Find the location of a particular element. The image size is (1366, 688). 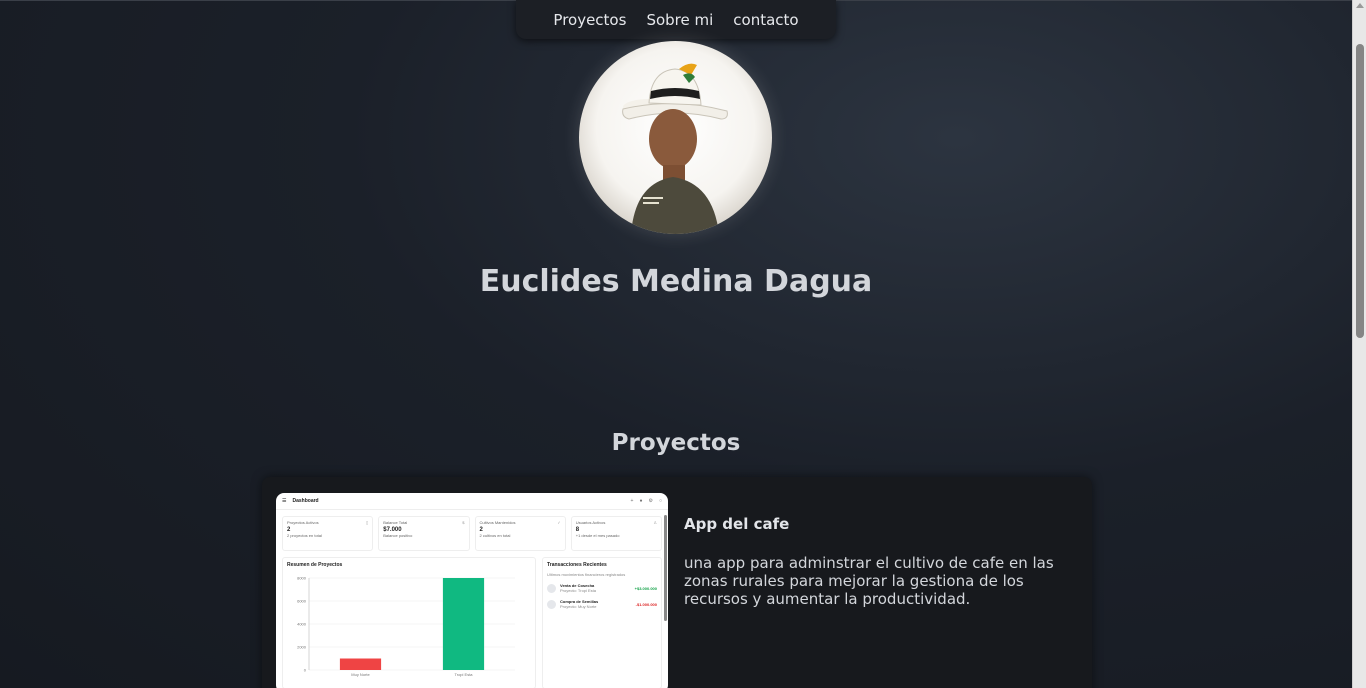

dollar-icon: $ is located at coordinates (463, 522).